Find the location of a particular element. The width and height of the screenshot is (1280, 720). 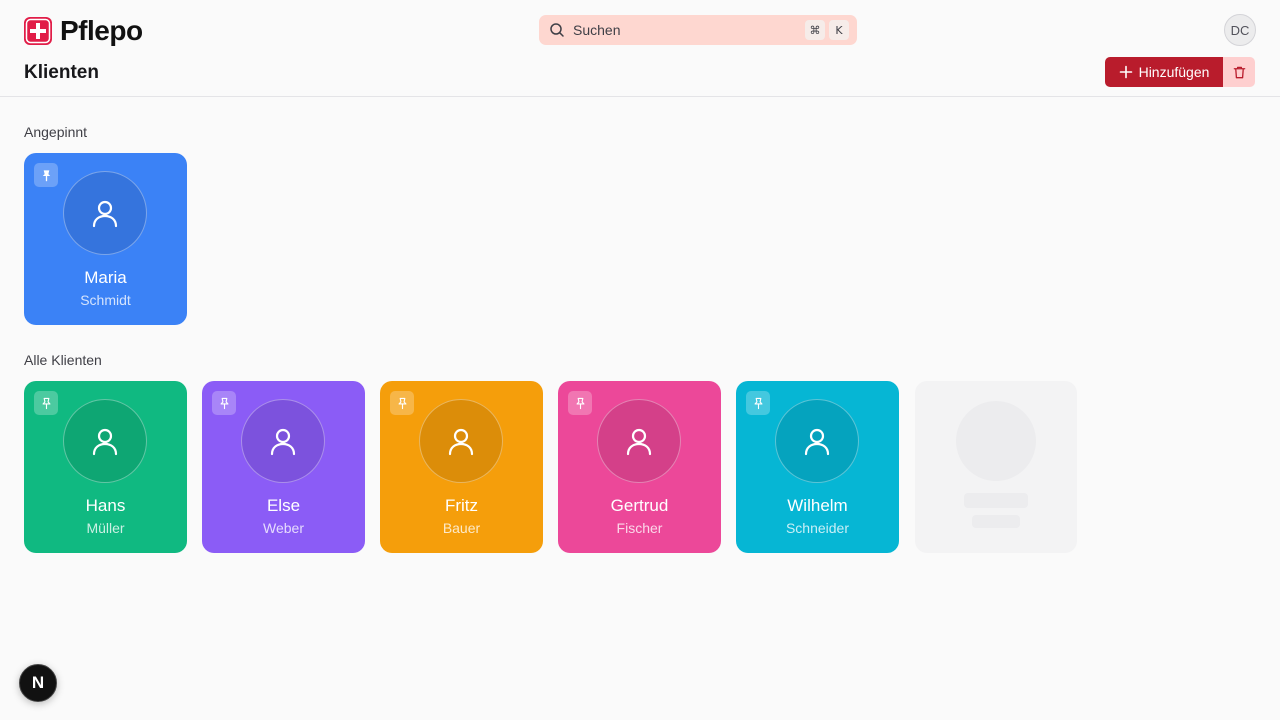

client-first-name: Fritz is located at coordinates (461, 505).